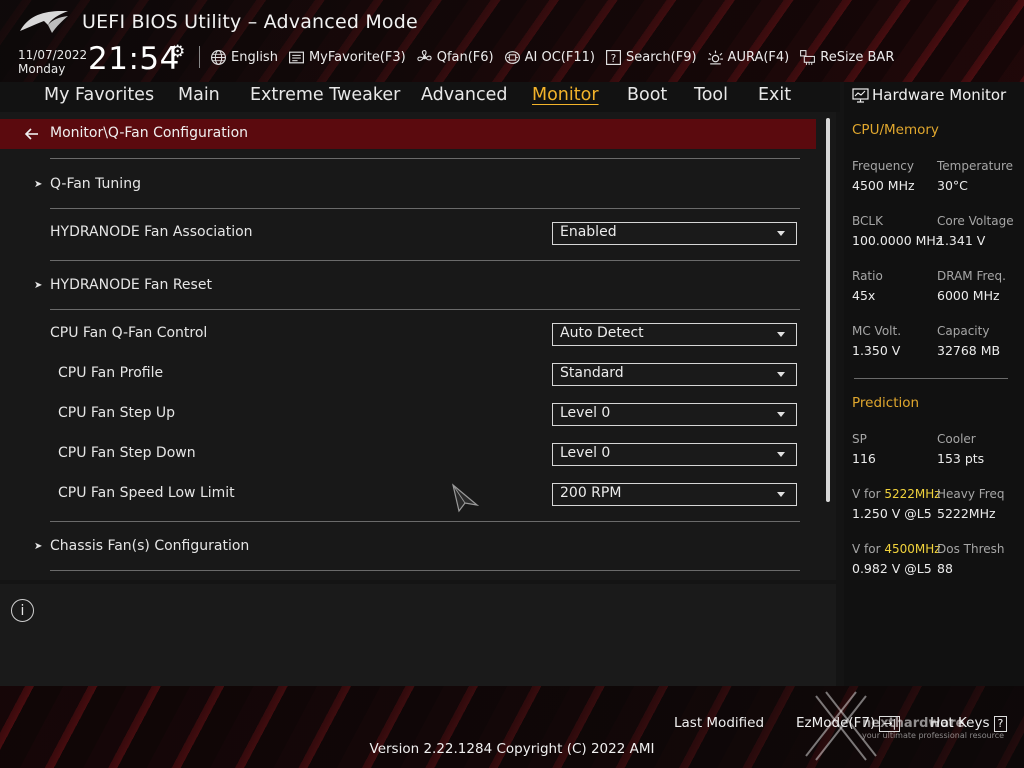 This screenshot has width=1024, height=768. What do you see at coordinates (129, 333) in the screenshot?
I see `cpu-qfan-control-label: CPU Fan Q-Fan Control` at bounding box center [129, 333].